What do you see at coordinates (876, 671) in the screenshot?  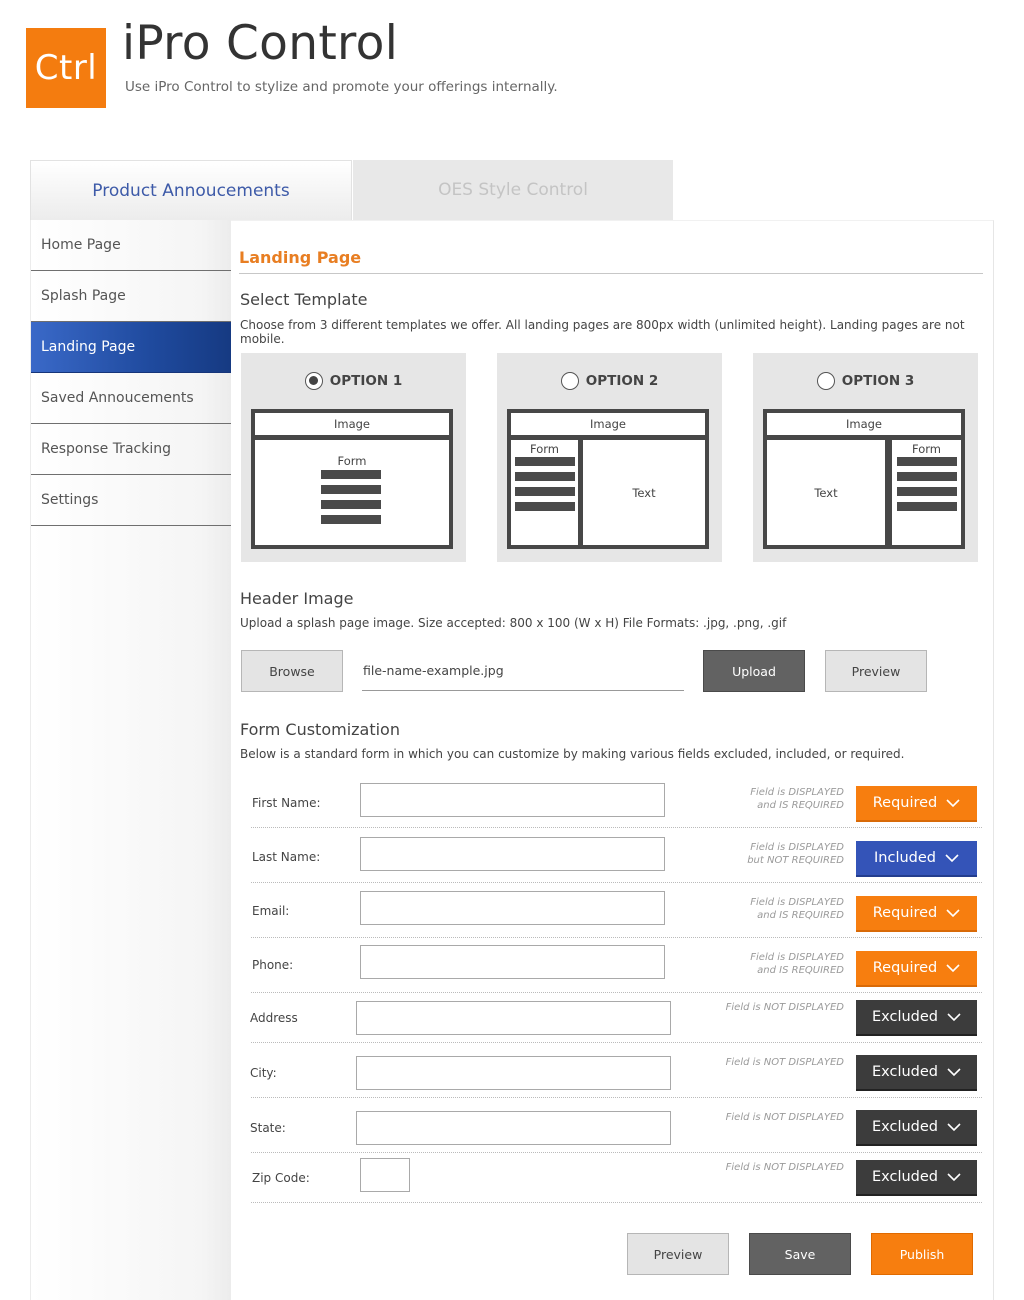 I see `preview-image-button: Preview` at bounding box center [876, 671].